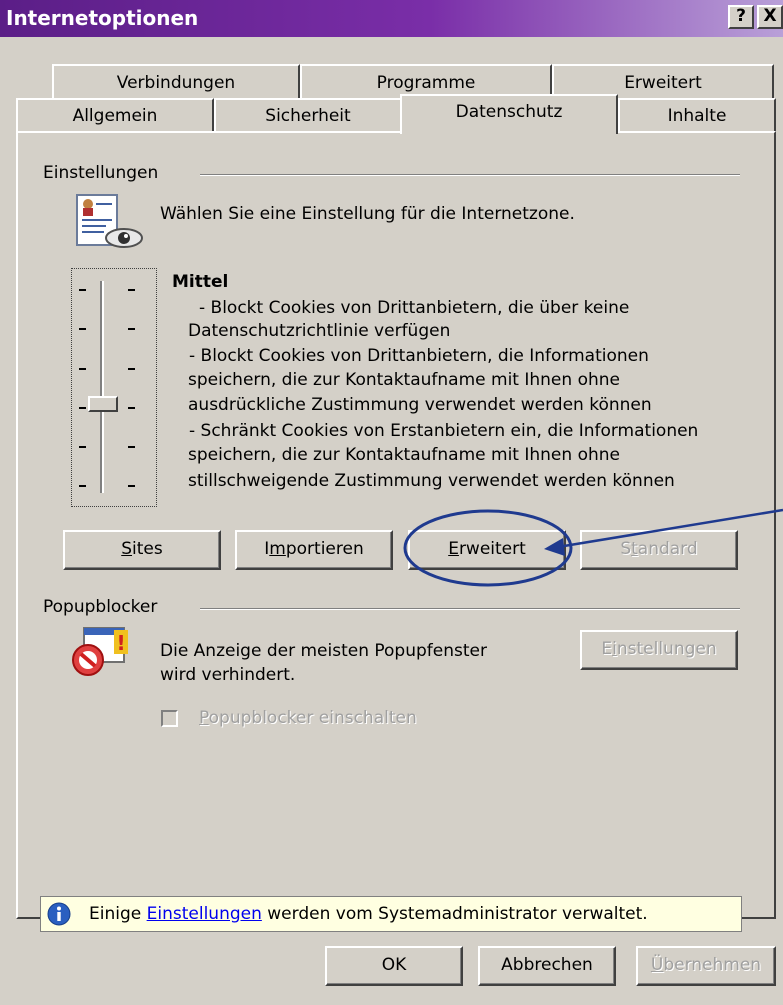 The height and width of the screenshot is (1005, 783). I want to click on popup-description-line1: Die Anzeige der meisten Popupfenster, so click(323, 651).